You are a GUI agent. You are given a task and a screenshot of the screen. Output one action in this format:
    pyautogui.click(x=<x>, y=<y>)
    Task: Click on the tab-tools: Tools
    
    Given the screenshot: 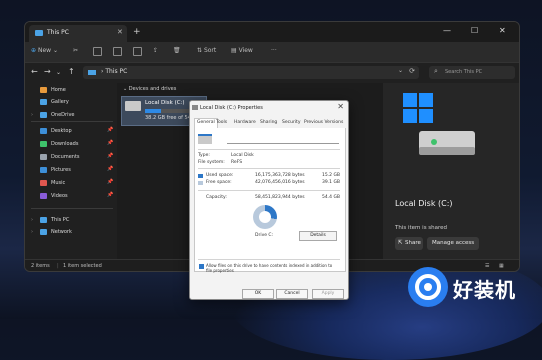 What is the action you would take?
    pyautogui.click(x=221, y=122)
    